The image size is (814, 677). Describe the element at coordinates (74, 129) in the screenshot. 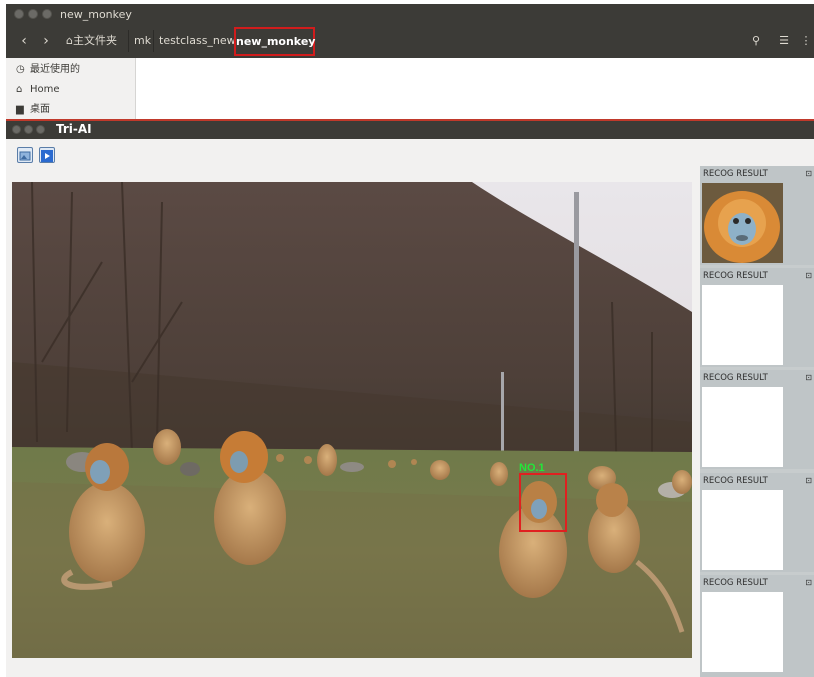

I see `tri-ai-title: Tri-AI` at that location.